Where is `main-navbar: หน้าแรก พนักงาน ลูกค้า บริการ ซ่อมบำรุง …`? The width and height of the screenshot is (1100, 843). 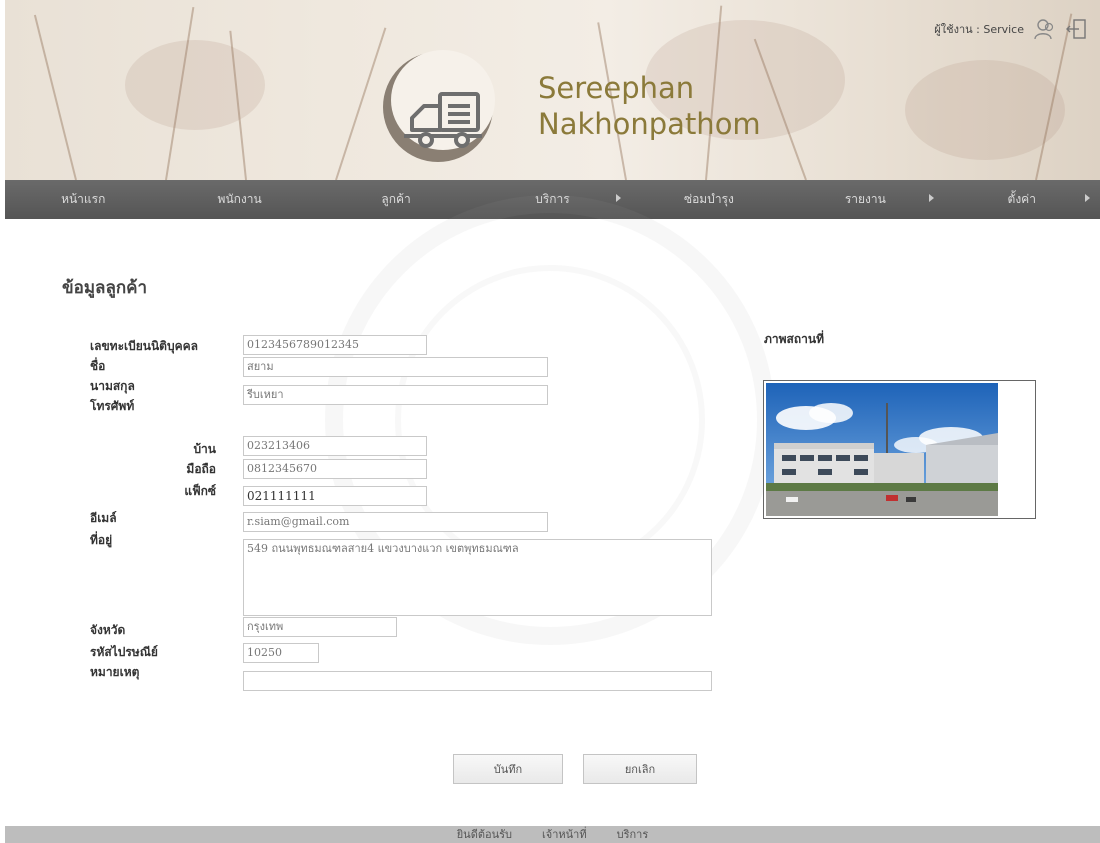
main-navbar: หน้าแรก พนักงาน ลูกค้า บริการ ซ่อมบำรุง … is located at coordinates (552, 199).